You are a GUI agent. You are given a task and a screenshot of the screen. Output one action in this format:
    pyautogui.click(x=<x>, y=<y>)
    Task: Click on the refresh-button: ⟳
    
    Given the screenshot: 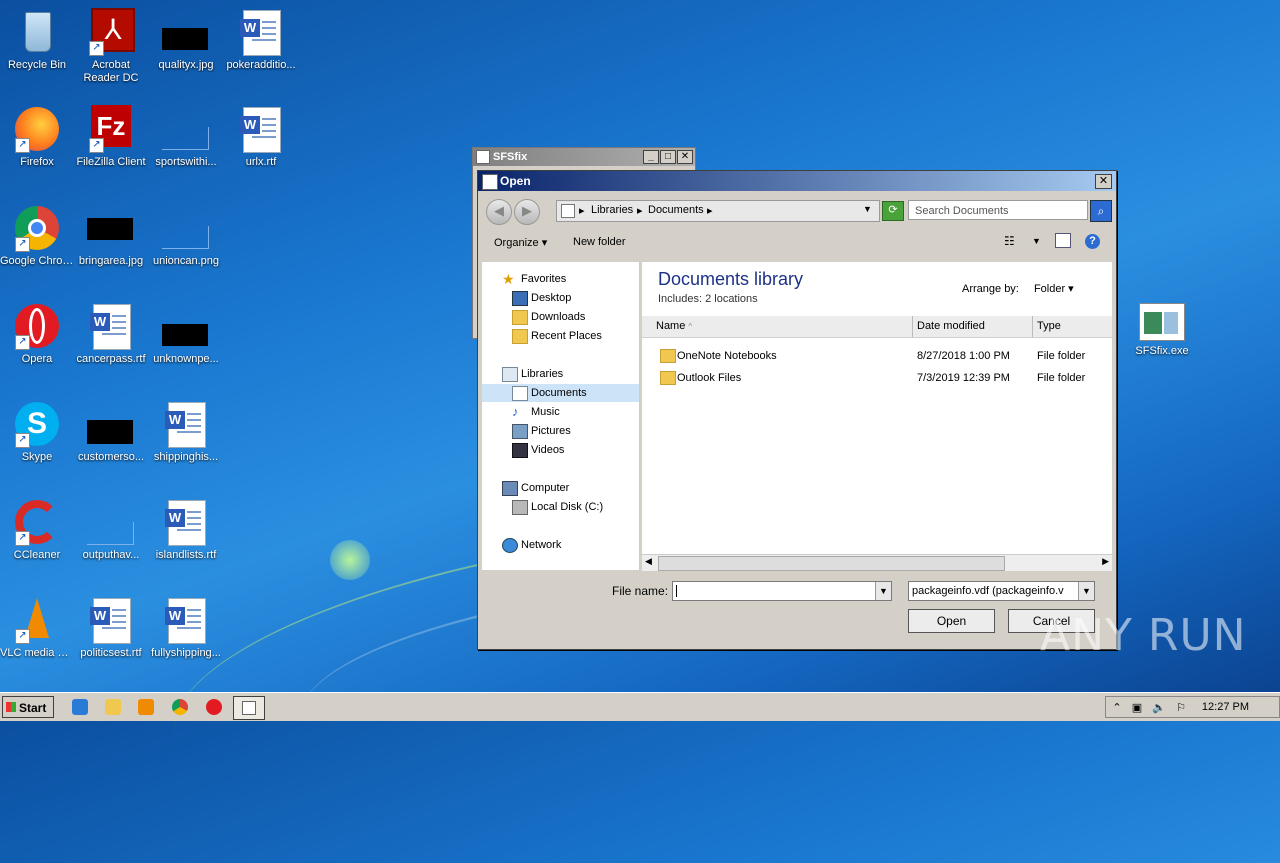 What is the action you would take?
    pyautogui.click(x=893, y=211)
    